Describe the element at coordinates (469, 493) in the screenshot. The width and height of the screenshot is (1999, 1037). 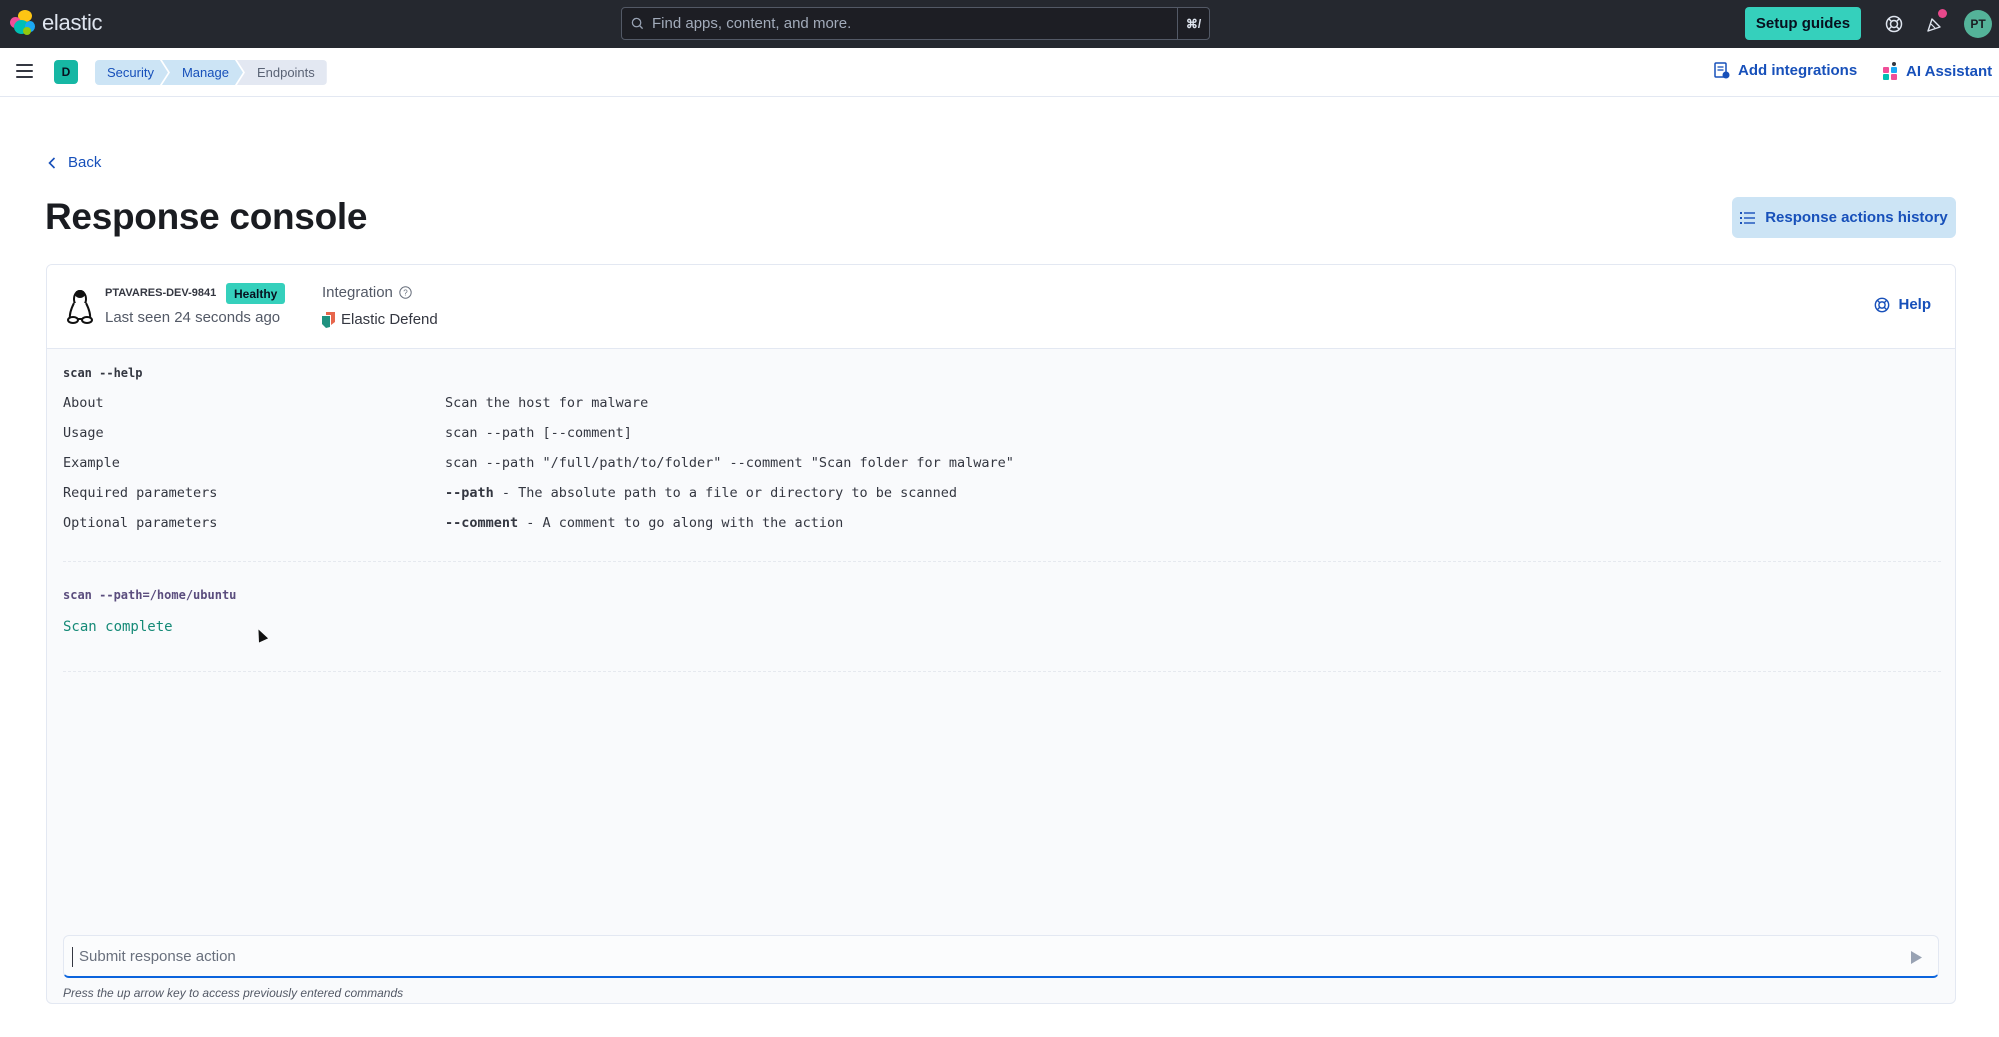
I see `param-name: --path` at that location.